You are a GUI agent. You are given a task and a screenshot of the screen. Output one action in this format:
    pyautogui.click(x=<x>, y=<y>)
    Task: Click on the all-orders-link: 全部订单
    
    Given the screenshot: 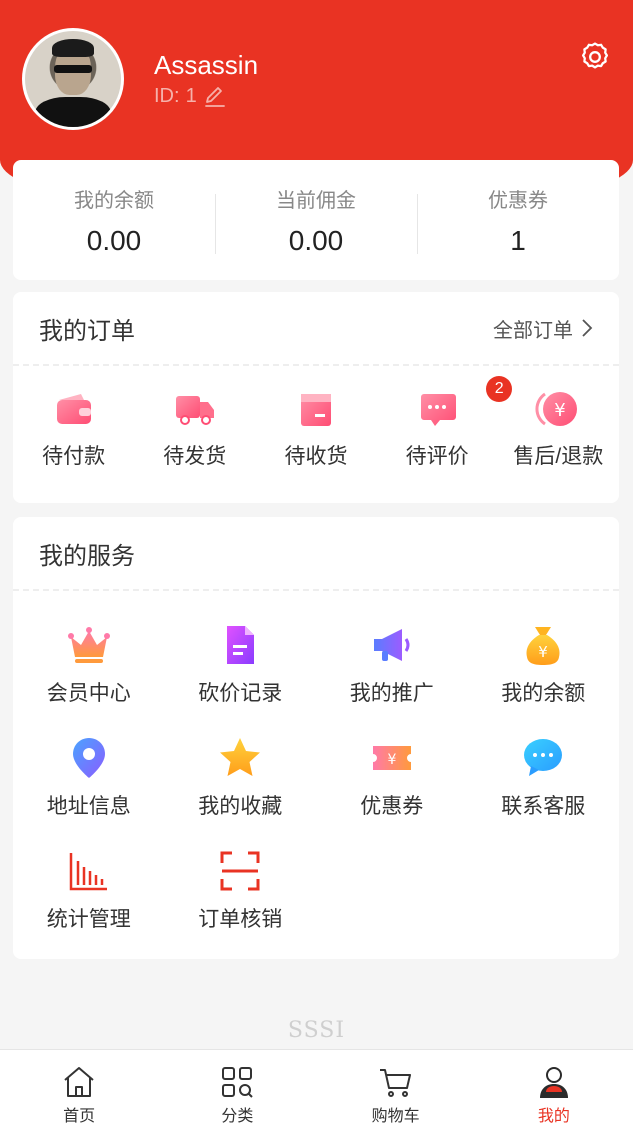 What is the action you would take?
    pyautogui.click(x=543, y=328)
    